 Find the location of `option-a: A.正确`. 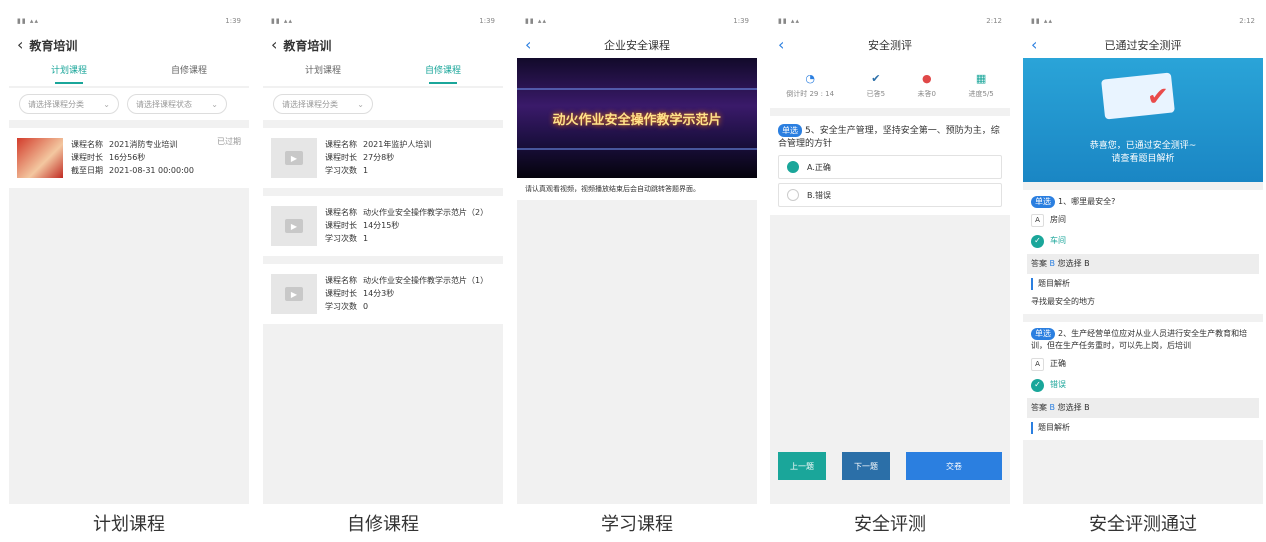

option-a: A.正确 is located at coordinates (890, 167).